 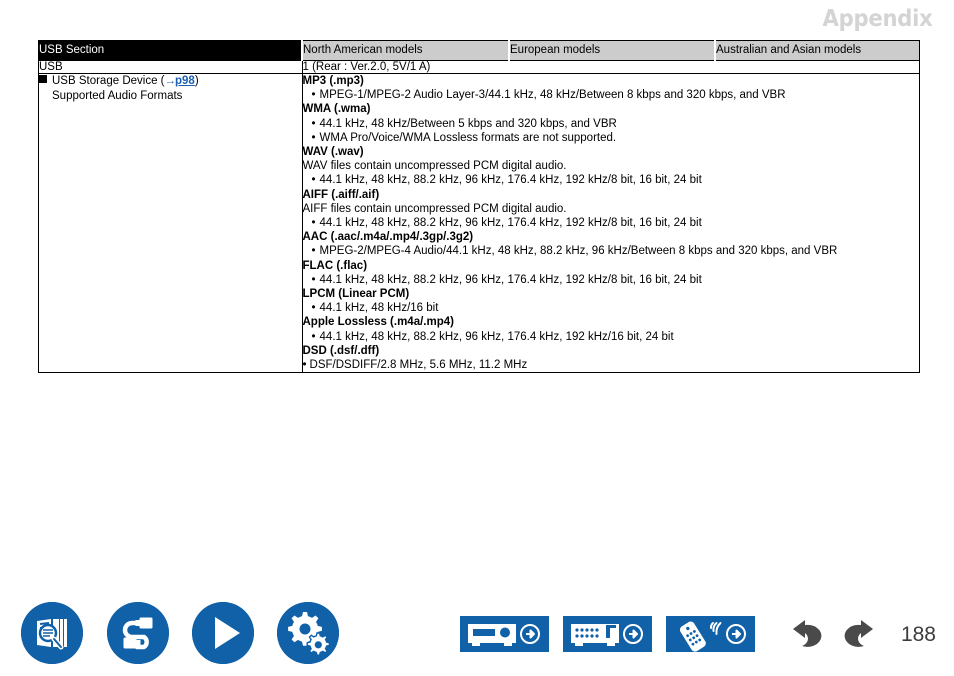 I want to click on device-label-subtext: Supported Audio Formats, so click(x=117, y=96).